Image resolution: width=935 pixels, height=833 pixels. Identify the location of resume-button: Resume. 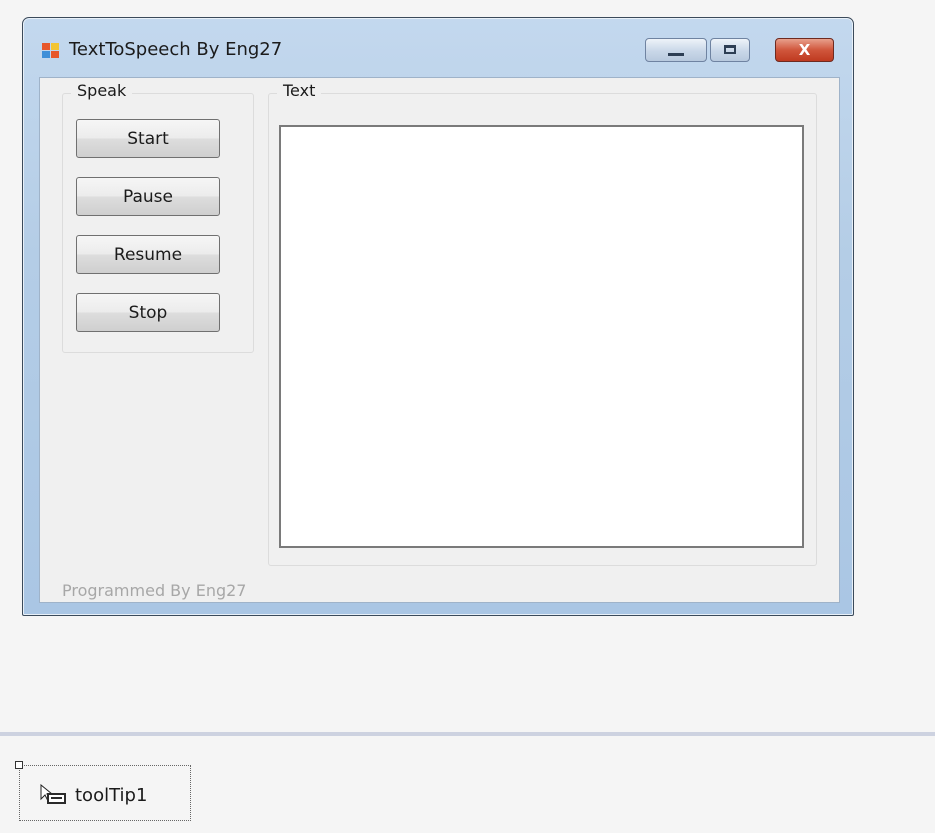
(148, 254).